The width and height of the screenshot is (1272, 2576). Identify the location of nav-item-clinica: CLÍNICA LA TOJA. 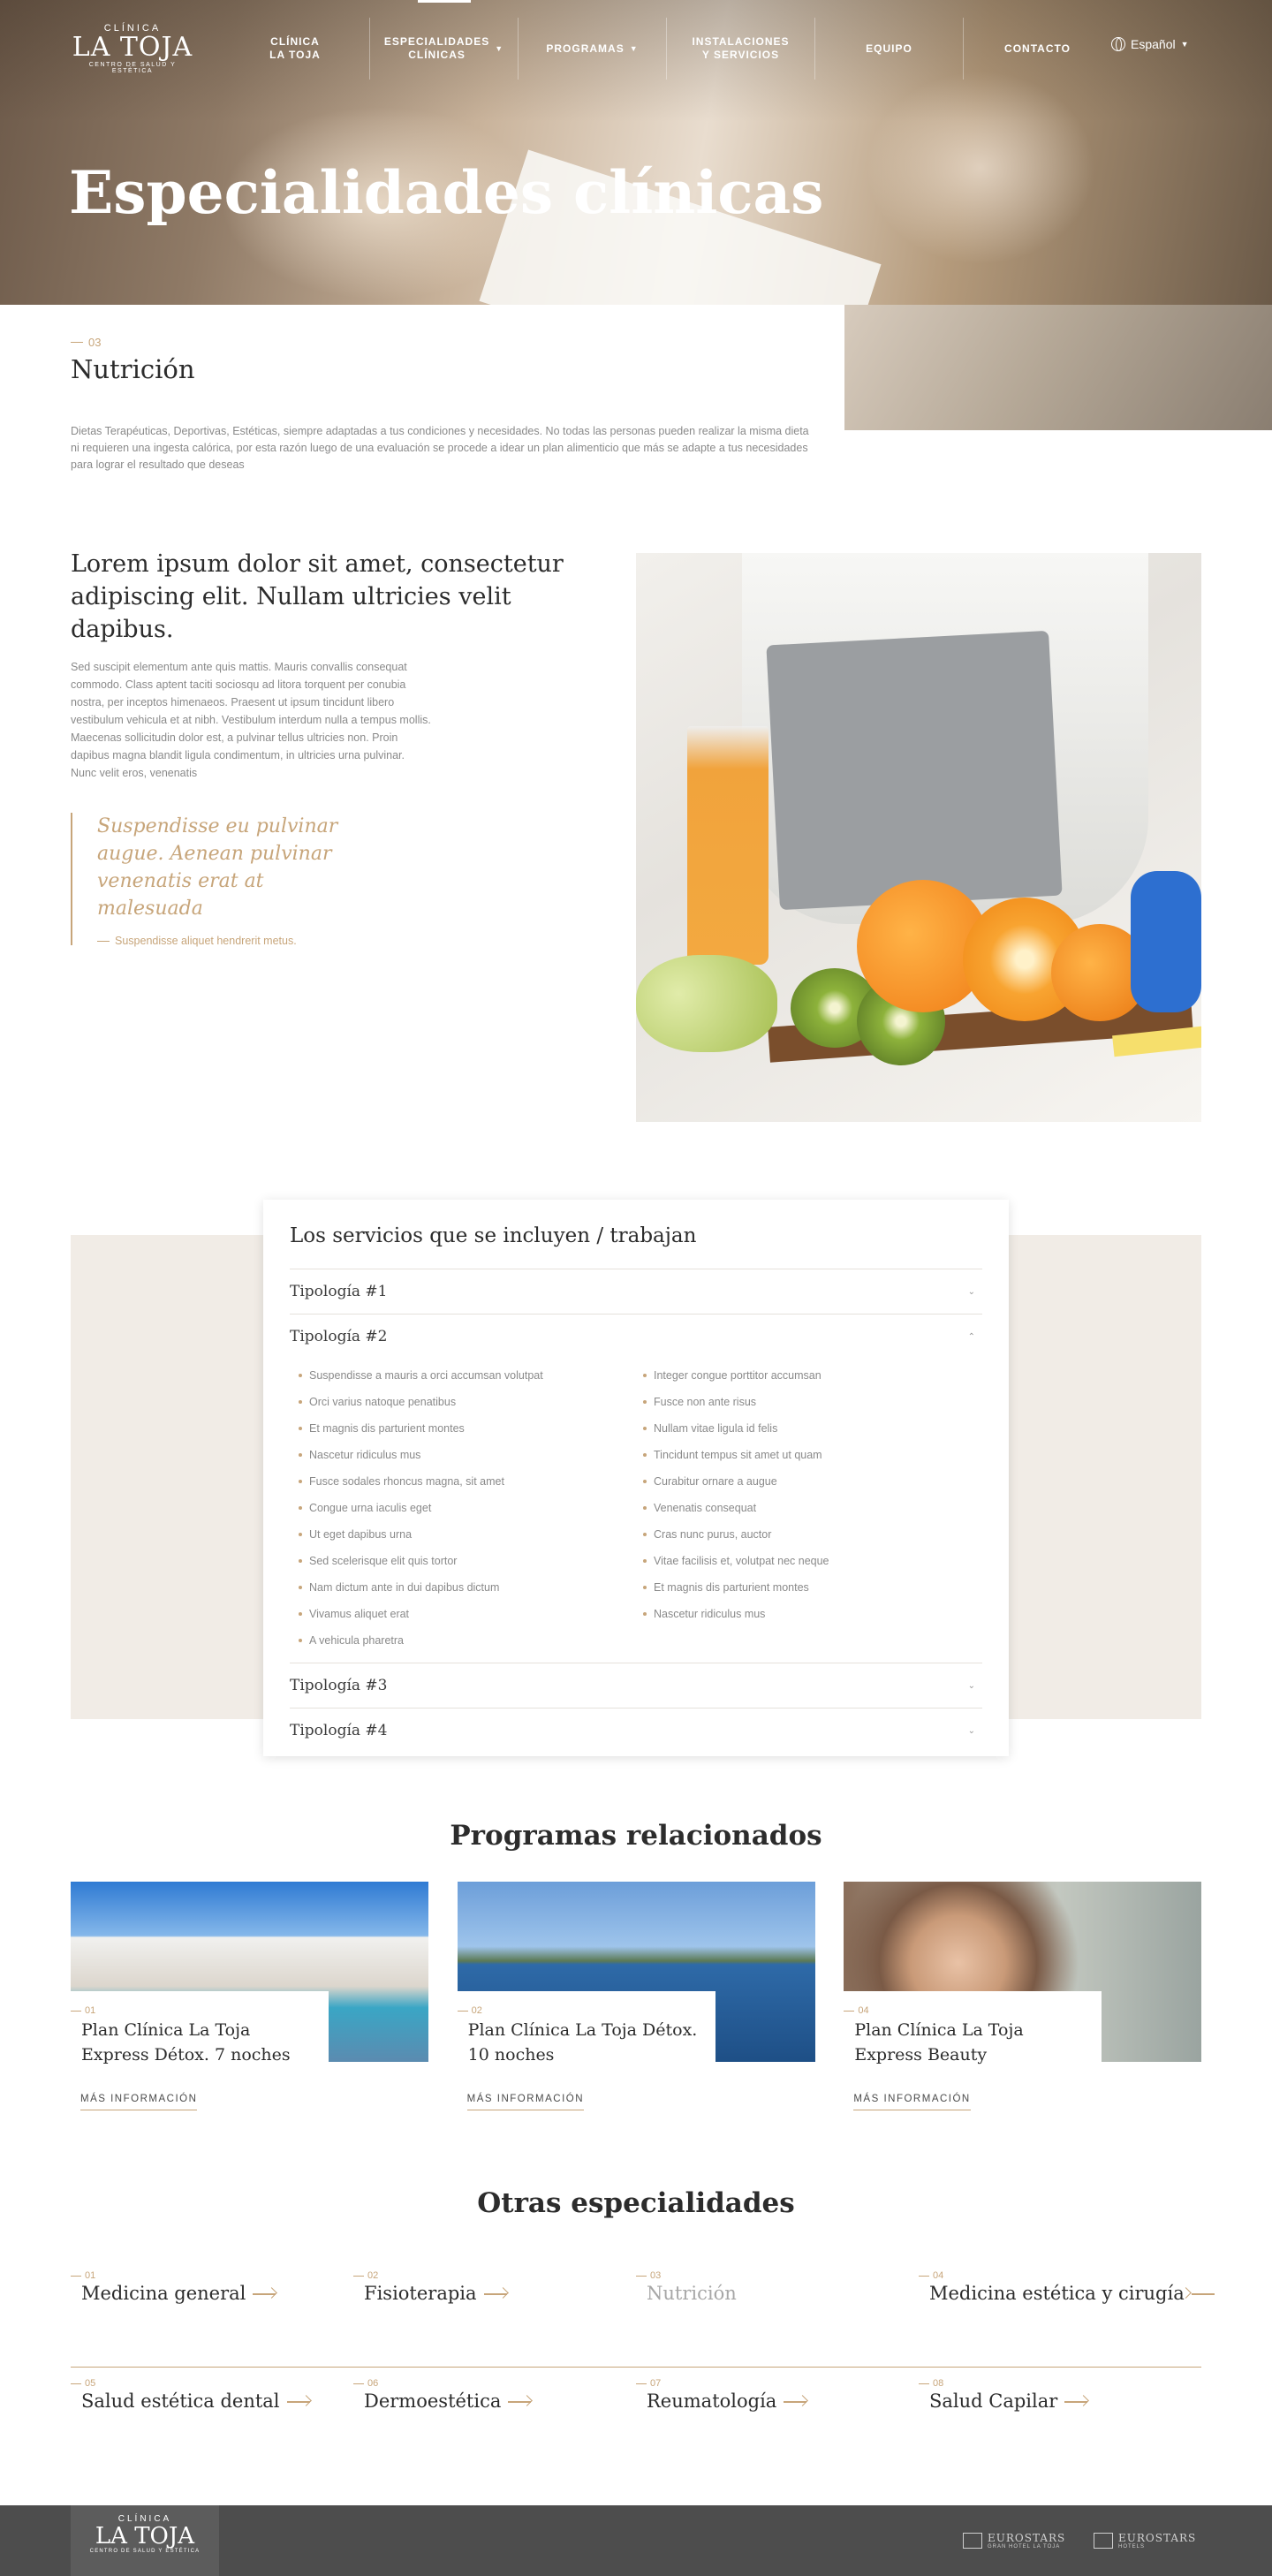
(295, 49).